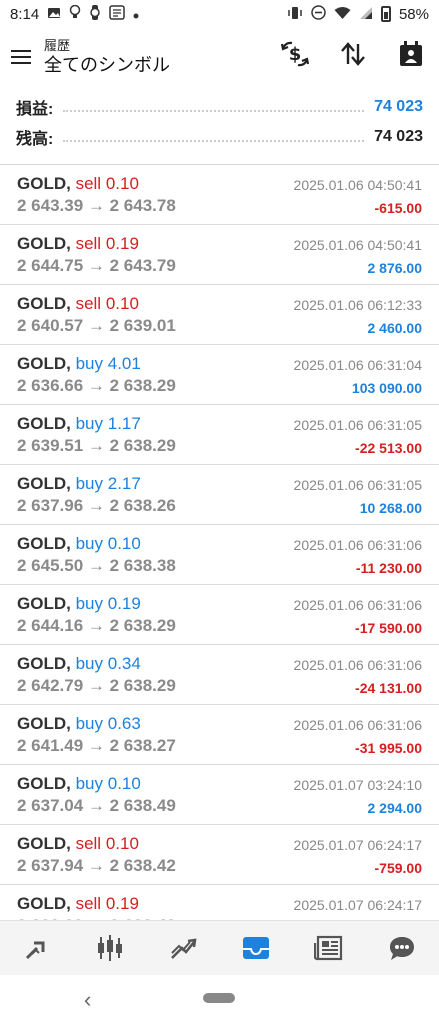 The height and width of the screenshot is (1024, 439). I want to click on calendar-icon, so click(411, 54).